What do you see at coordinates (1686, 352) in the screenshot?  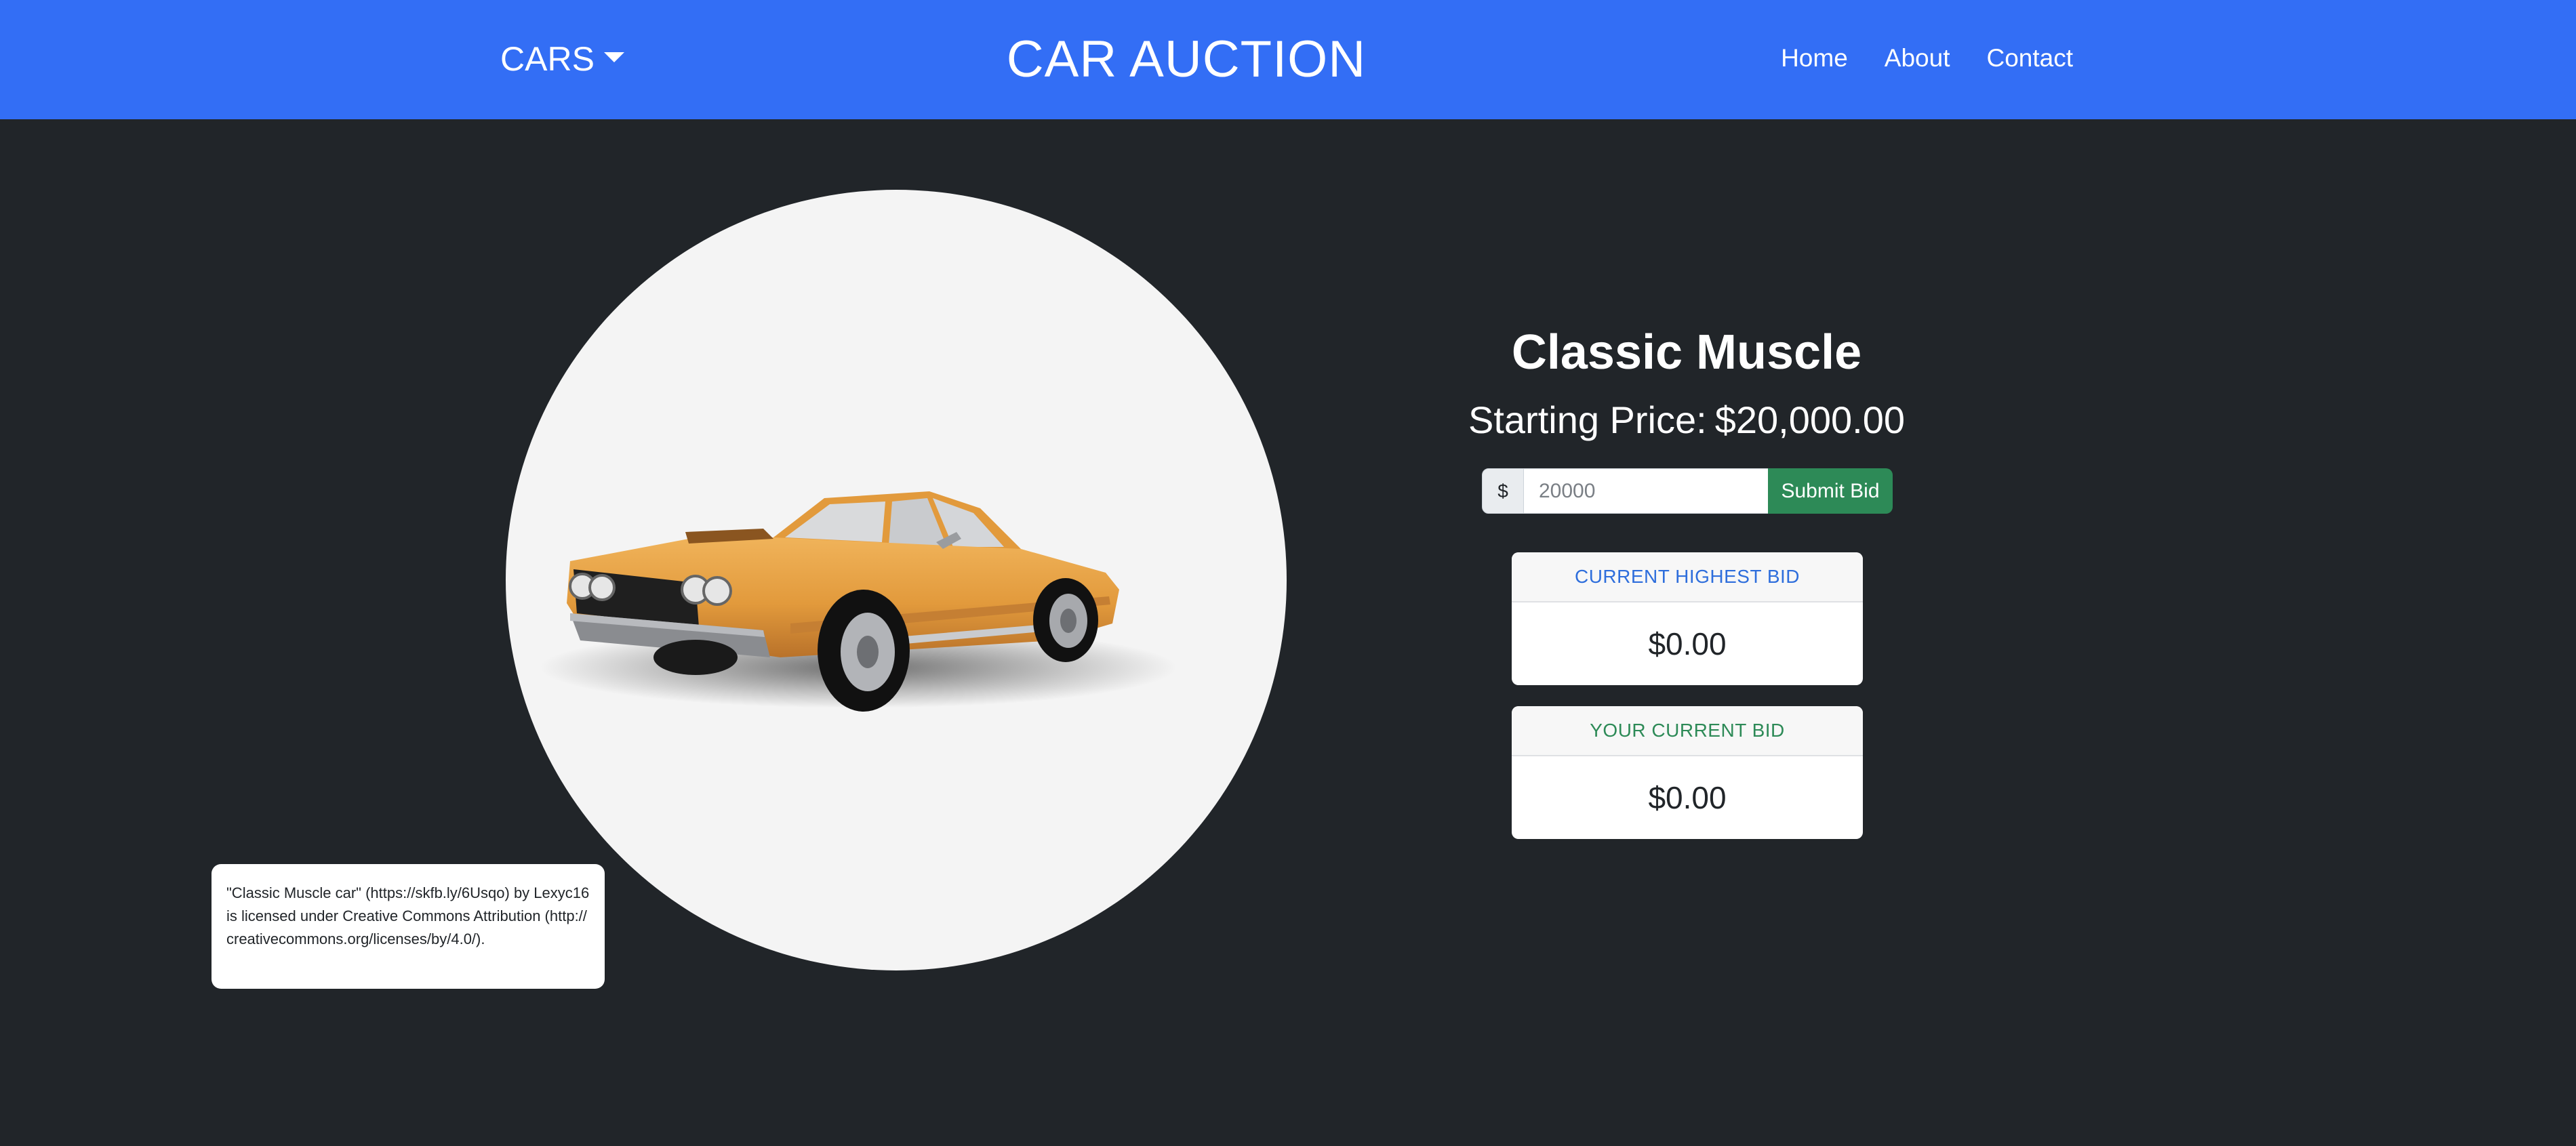 I see `car-name: Classic Muscle` at bounding box center [1686, 352].